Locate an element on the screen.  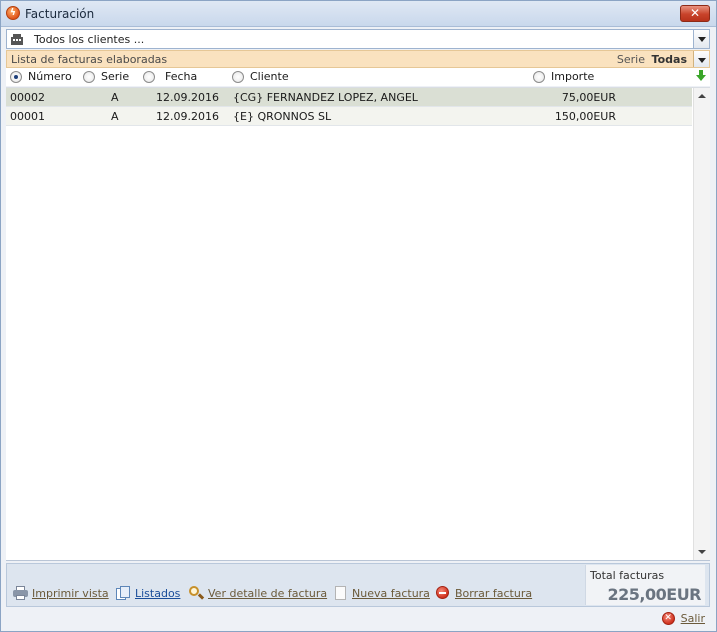
sort-label-importe: Importe is located at coordinates (573, 76).